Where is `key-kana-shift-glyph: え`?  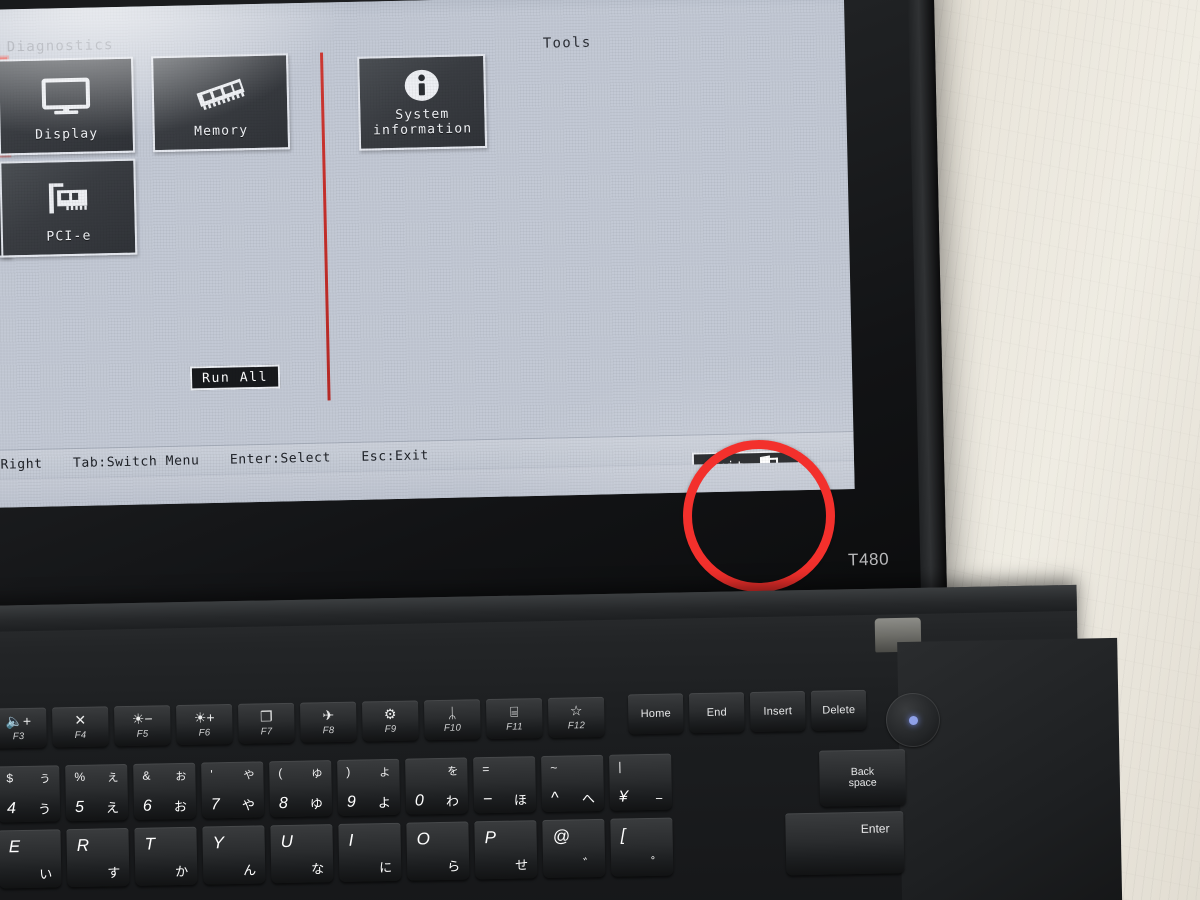 key-kana-shift-glyph: え is located at coordinates (113, 778).